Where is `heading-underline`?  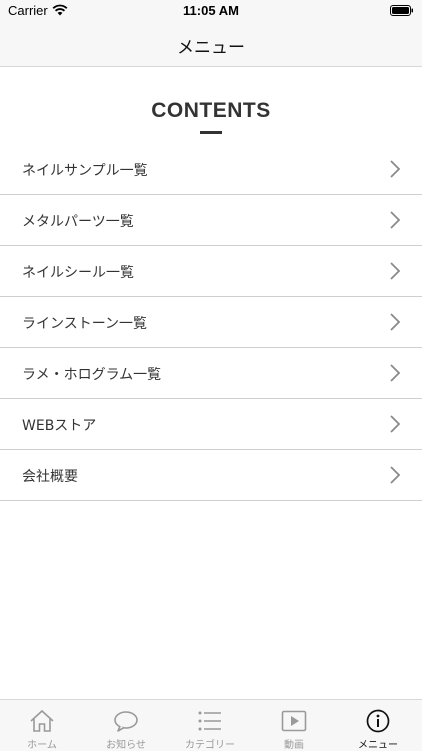 heading-underline is located at coordinates (211, 132).